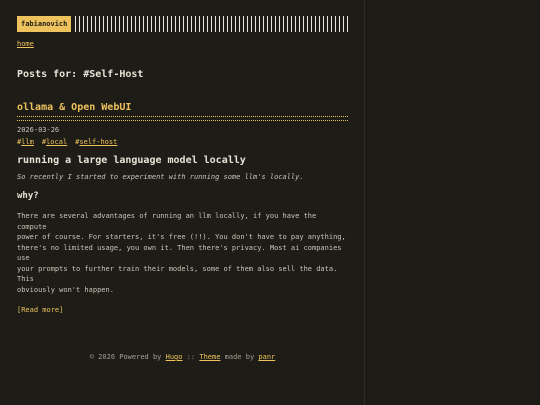  Describe the element at coordinates (80, 74) in the screenshot. I see `page-title: Posts for: #Self-Host` at that location.